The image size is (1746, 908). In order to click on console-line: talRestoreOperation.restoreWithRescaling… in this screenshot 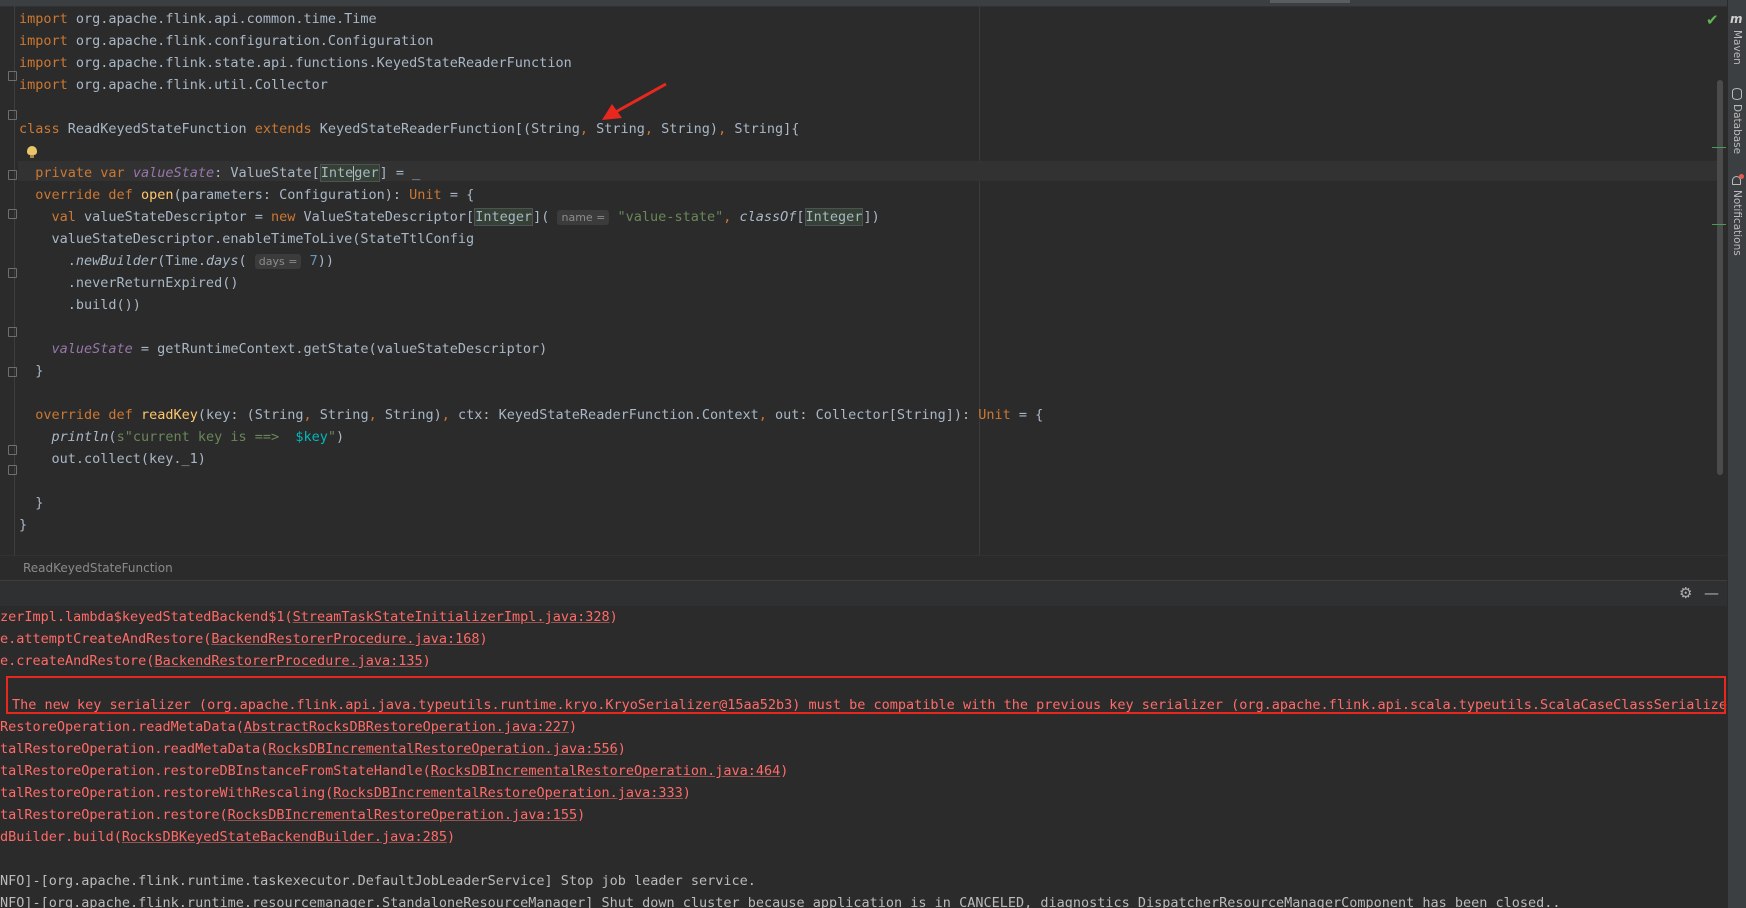, I will do `click(345, 793)`.